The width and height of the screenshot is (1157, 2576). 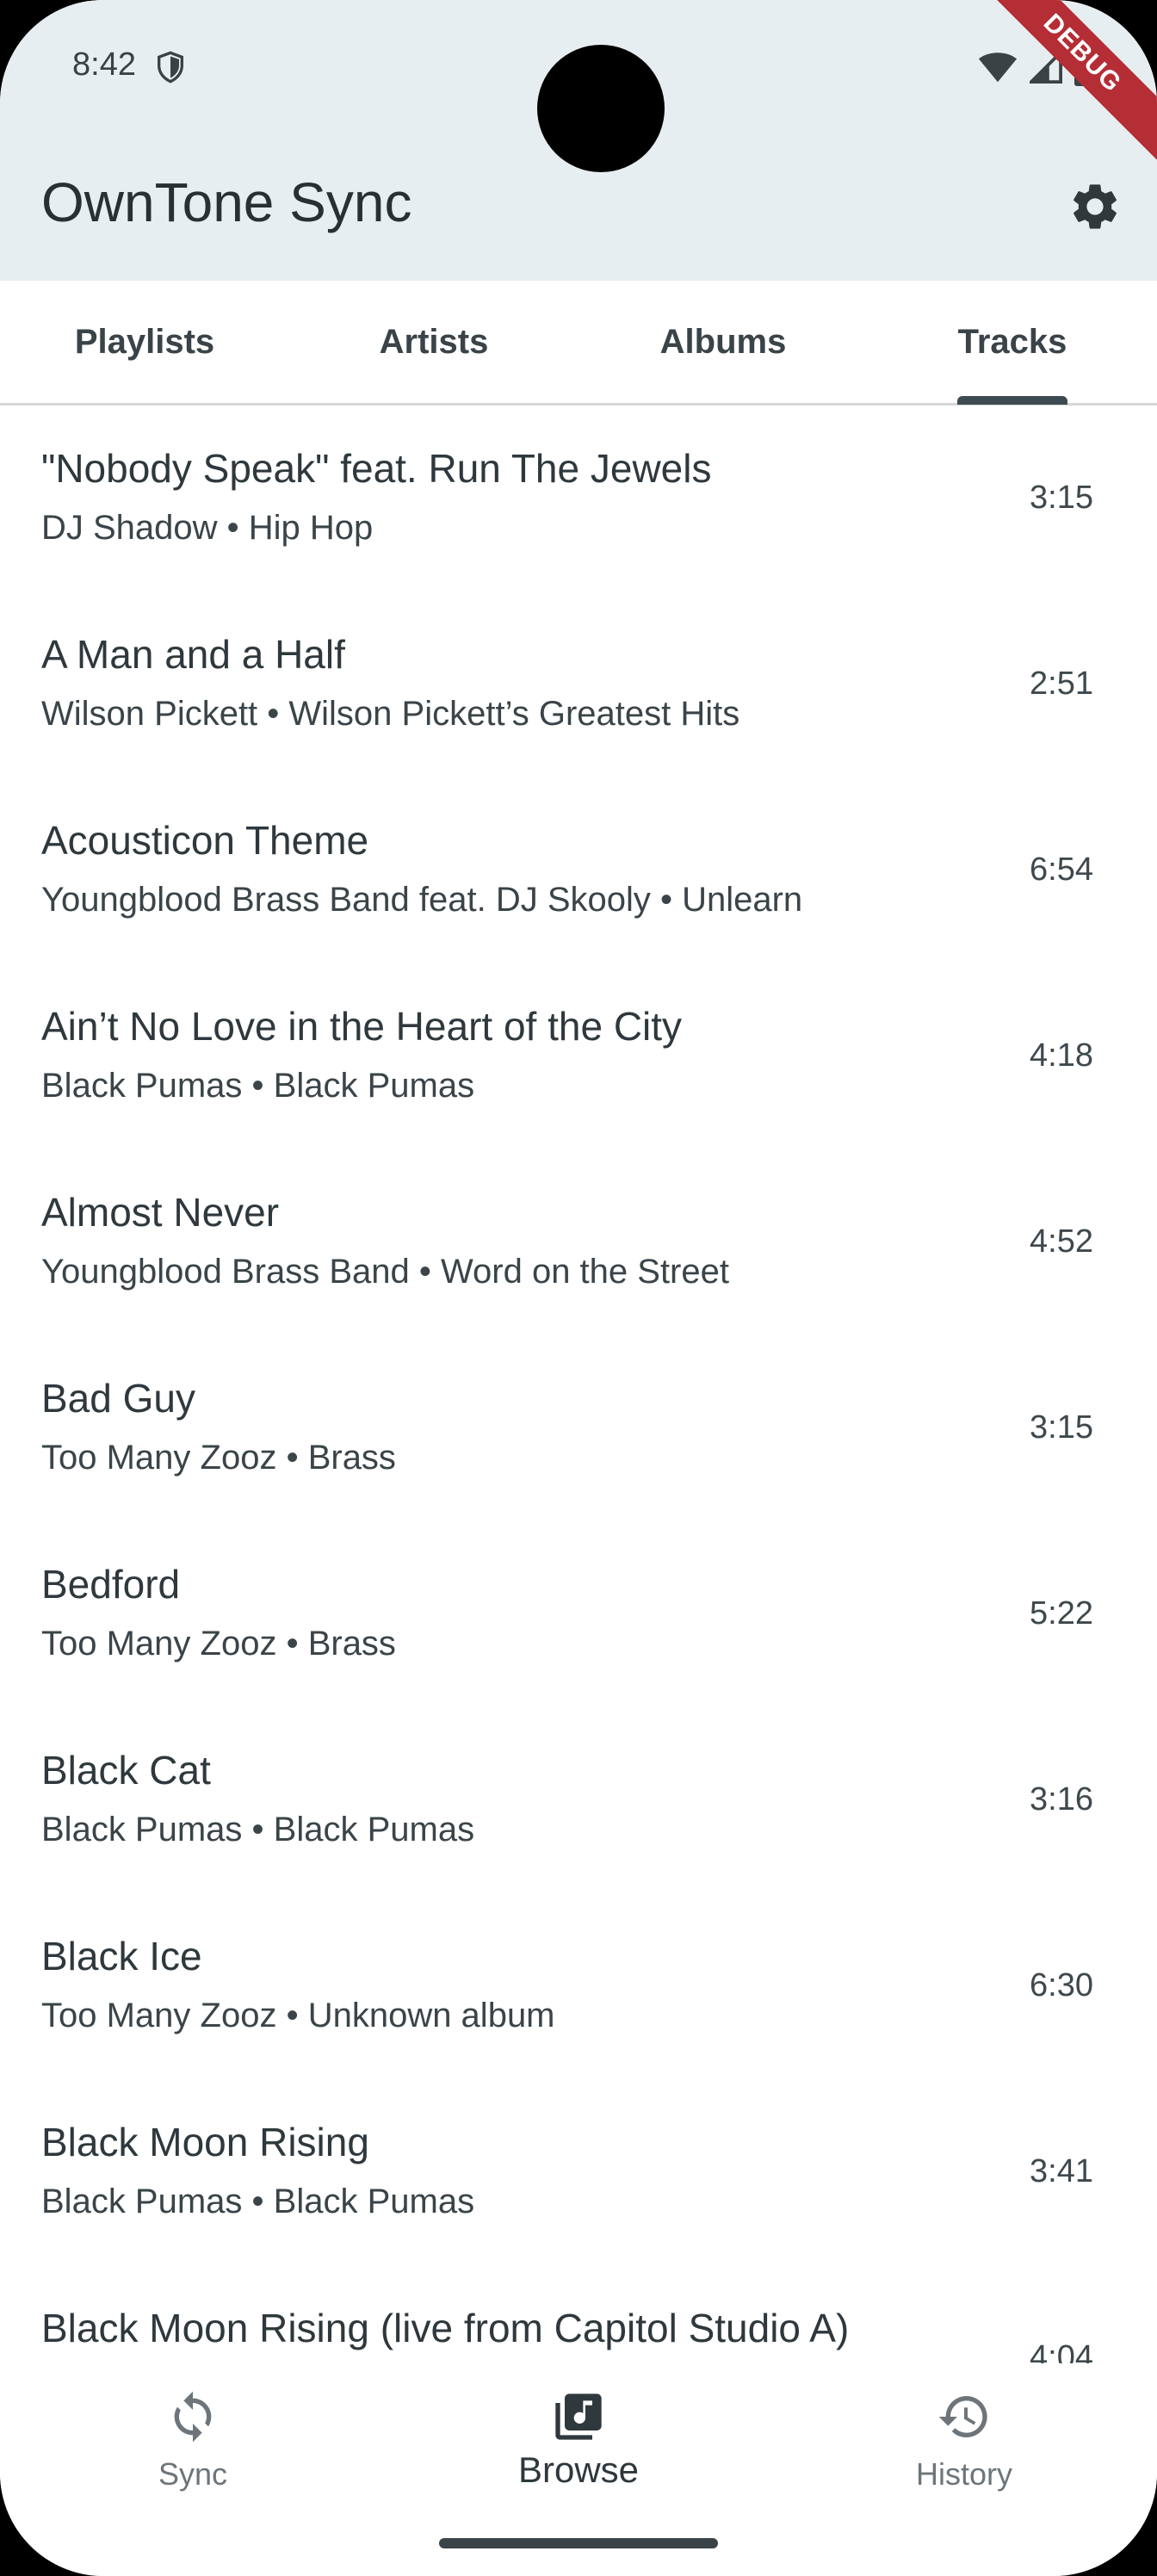 I want to click on status-time: 8:42, so click(x=104, y=64).